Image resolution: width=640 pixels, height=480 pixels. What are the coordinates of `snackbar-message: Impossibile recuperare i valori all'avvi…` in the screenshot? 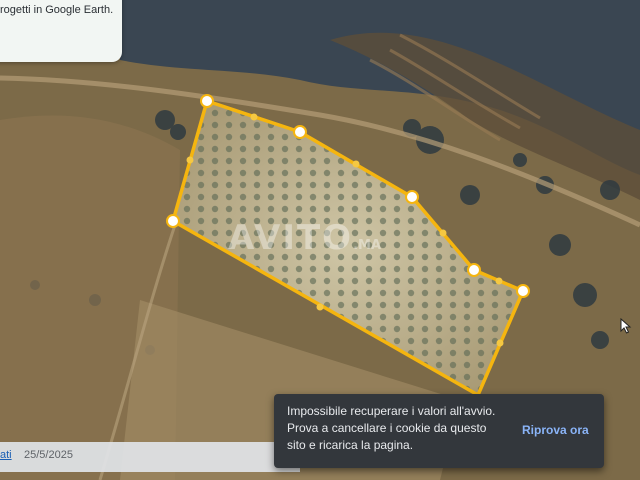 It's located at (391, 428).